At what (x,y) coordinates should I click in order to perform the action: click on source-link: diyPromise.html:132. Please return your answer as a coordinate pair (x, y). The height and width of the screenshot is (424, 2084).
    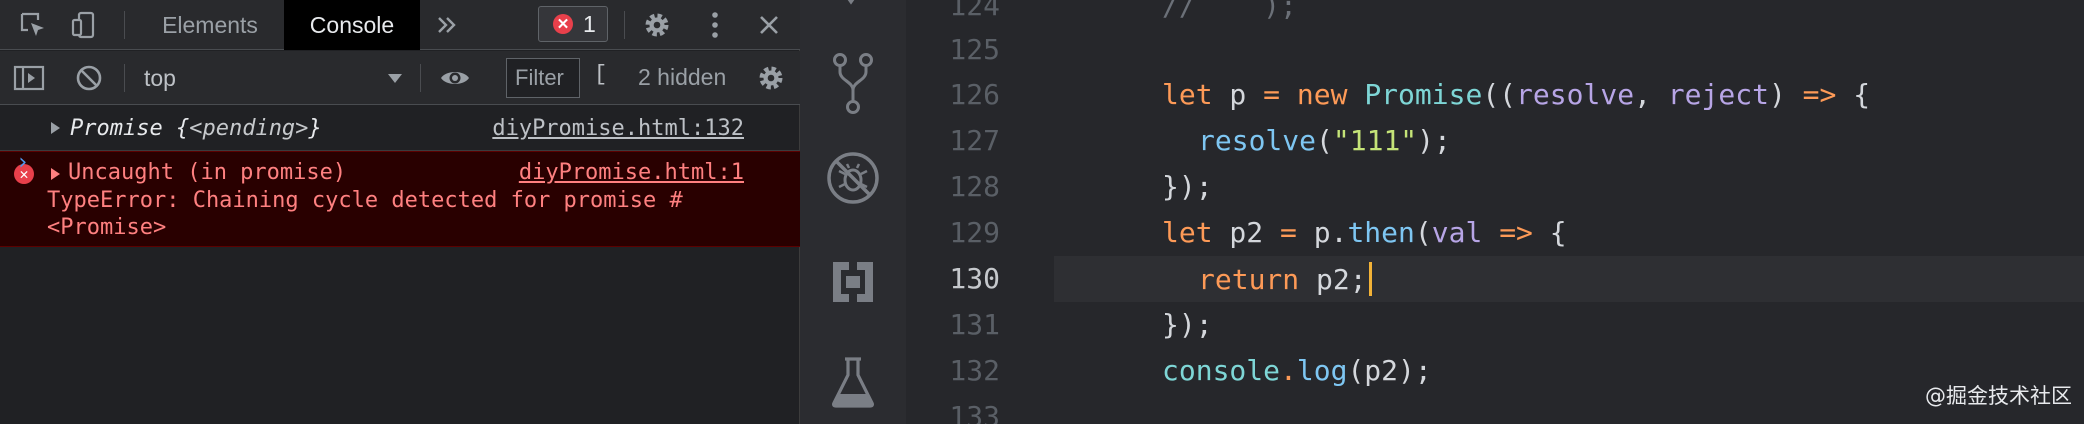
    Looking at the image, I should click on (618, 128).